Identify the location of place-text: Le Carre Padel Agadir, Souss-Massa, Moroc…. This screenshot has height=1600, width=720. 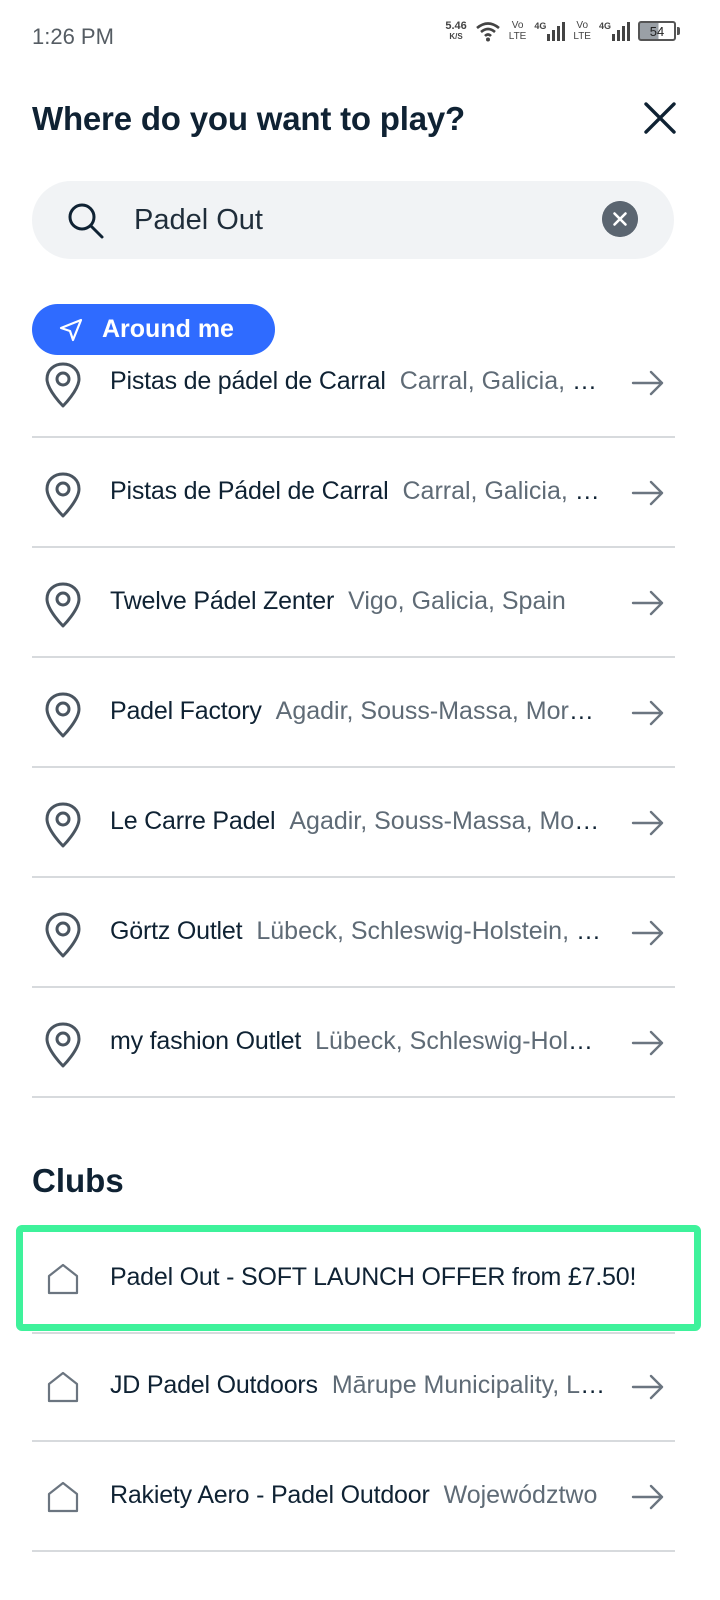
(356, 821).